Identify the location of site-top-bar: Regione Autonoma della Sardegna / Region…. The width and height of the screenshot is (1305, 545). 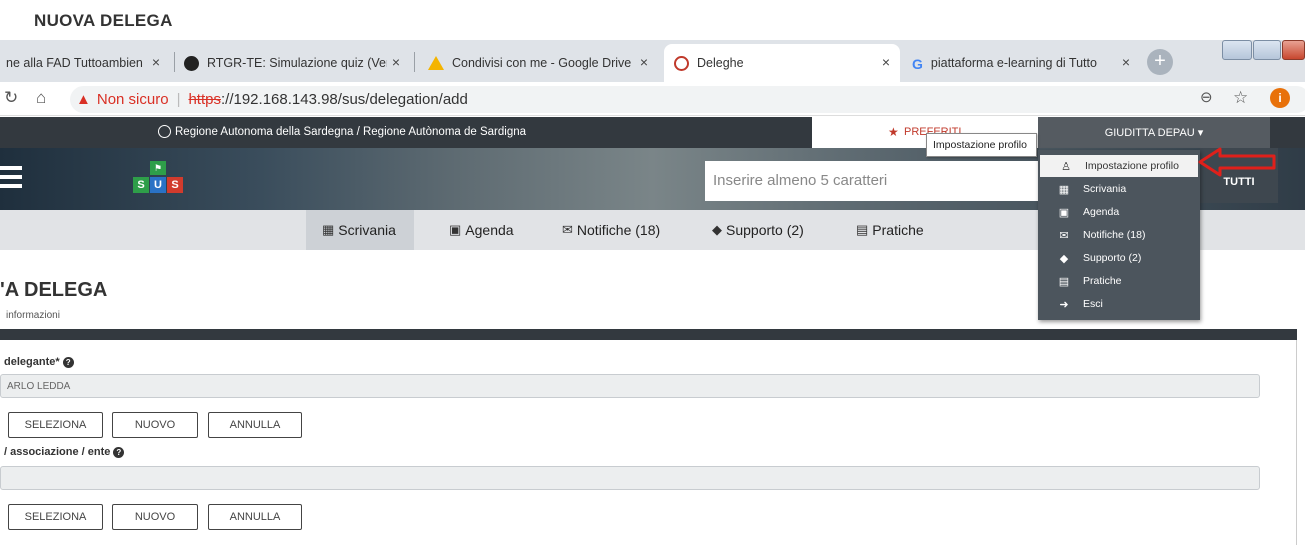
(652, 132).